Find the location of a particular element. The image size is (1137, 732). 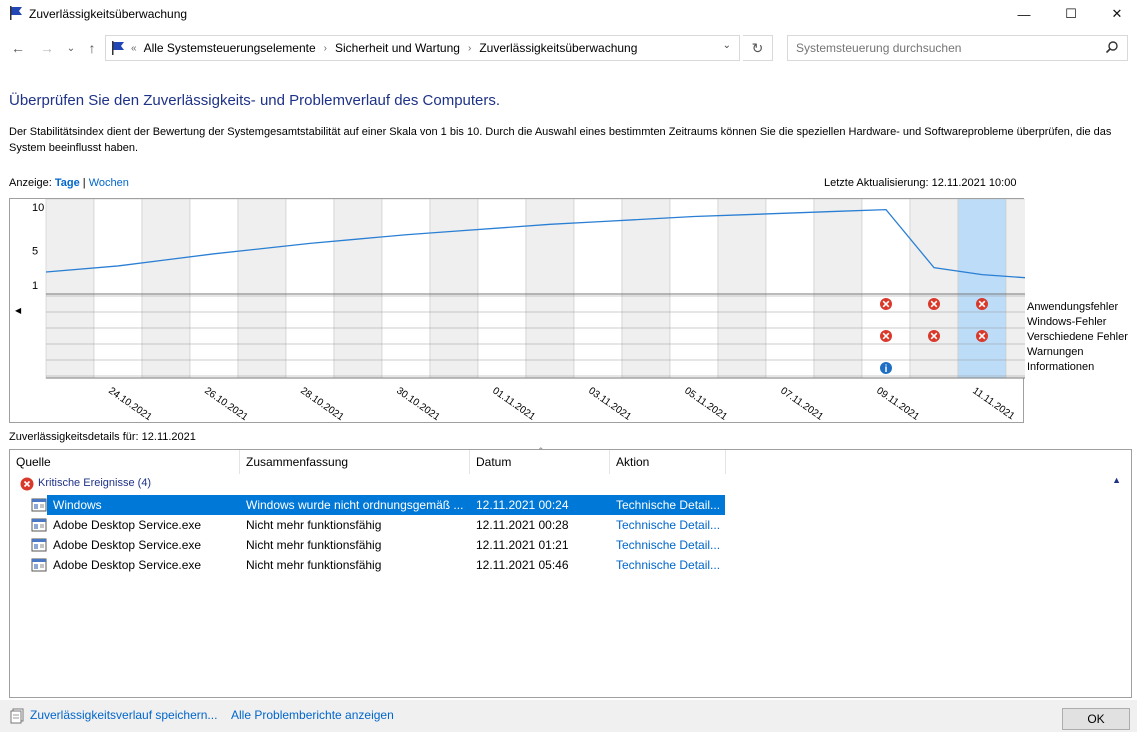

refresh-button: ↻ is located at coordinates (758, 48).